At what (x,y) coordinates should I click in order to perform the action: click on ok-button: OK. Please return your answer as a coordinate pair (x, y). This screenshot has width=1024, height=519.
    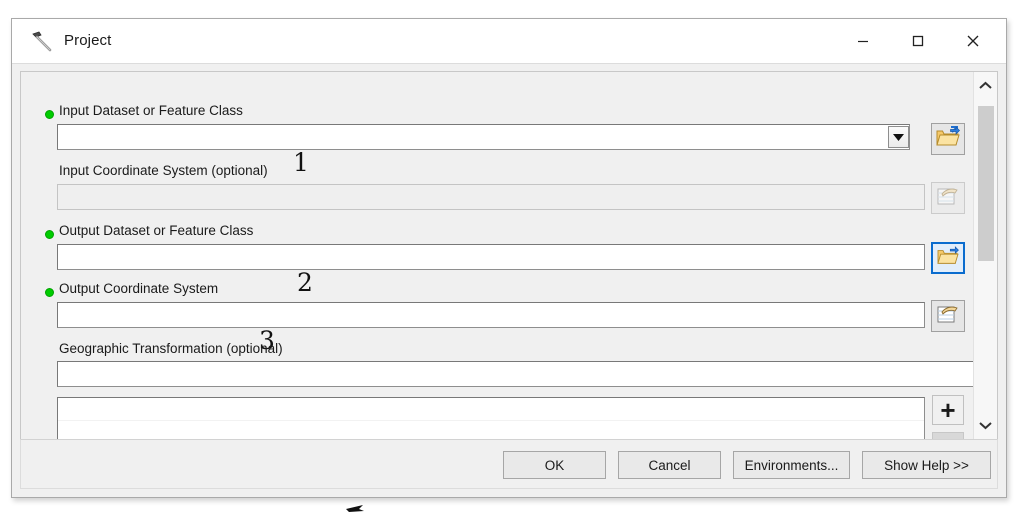
    Looking at the image, I should click on (554, 465).